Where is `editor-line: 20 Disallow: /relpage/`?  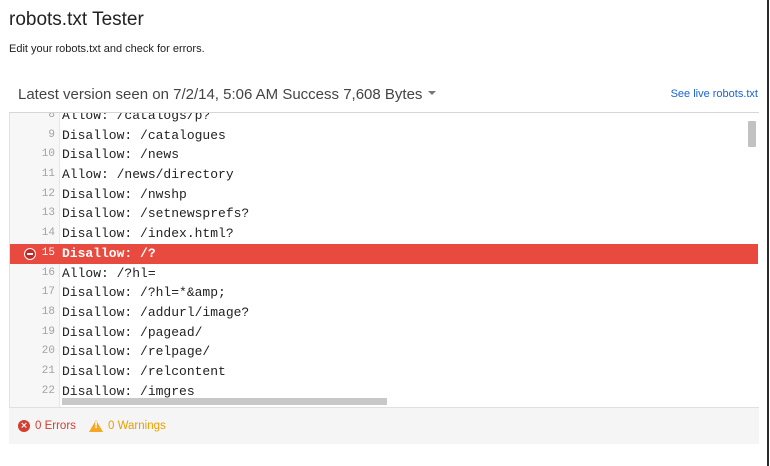 editor-line: 20 Disallow: /relpage/ is located at coordinates (384, 352).